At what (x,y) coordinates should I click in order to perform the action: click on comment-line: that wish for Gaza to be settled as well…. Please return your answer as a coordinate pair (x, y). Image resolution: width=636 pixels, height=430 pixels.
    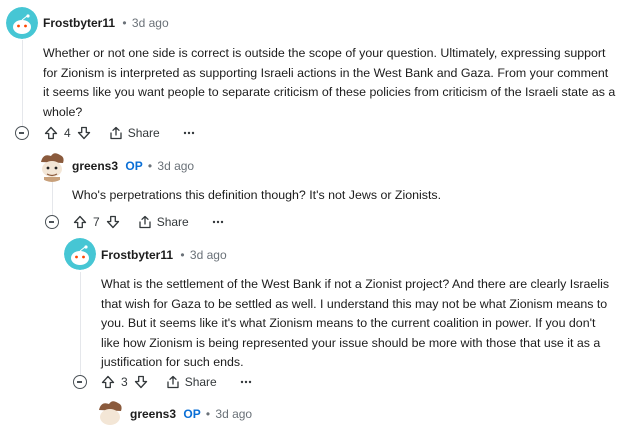
    Looking at the image, I should click on (354, 303).